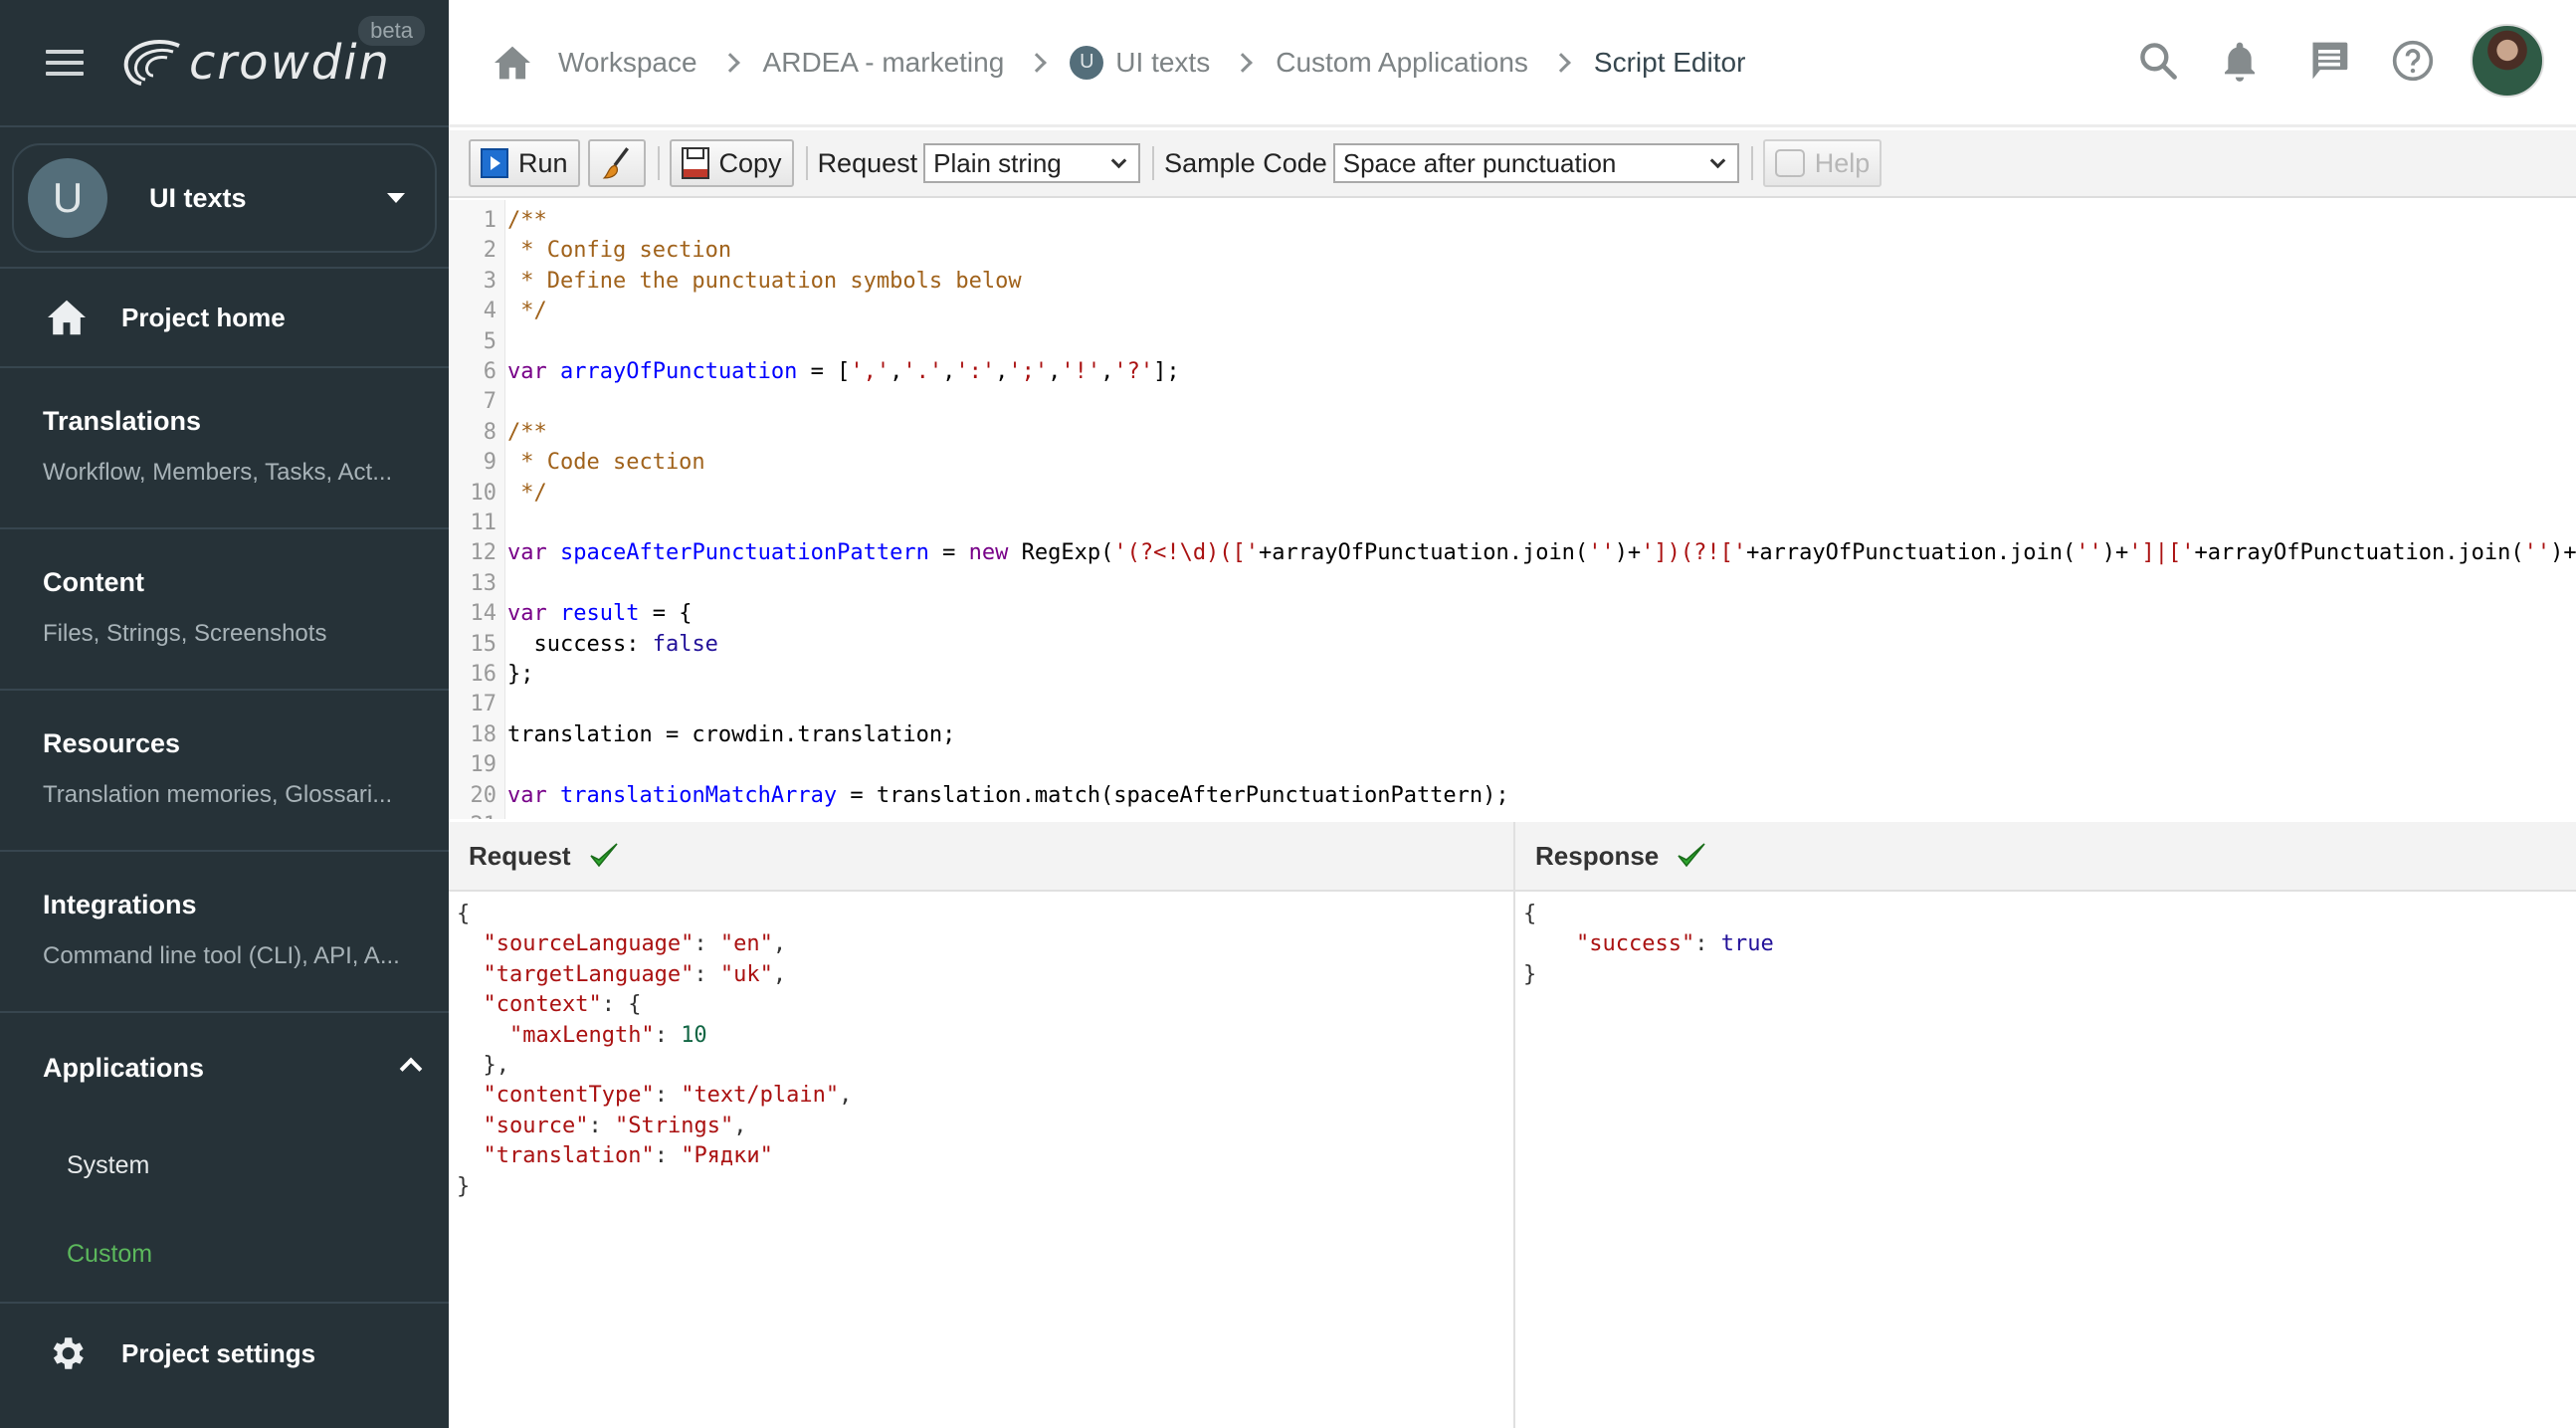 This screenshot has width=2576, height=1428. I want to click on breadcrumb-workspace: Workspace, so click(627, 63).